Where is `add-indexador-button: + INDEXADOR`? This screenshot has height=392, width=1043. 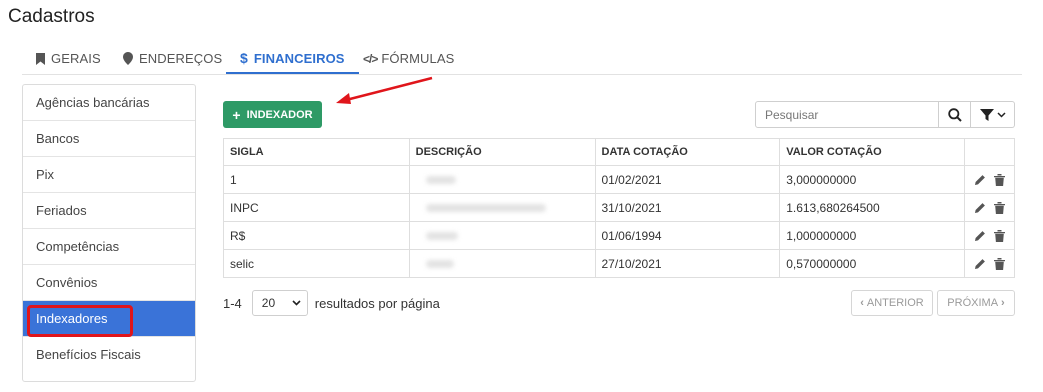
add-indexador-button: + INDEXADOR is located at coordinates (272, 114).